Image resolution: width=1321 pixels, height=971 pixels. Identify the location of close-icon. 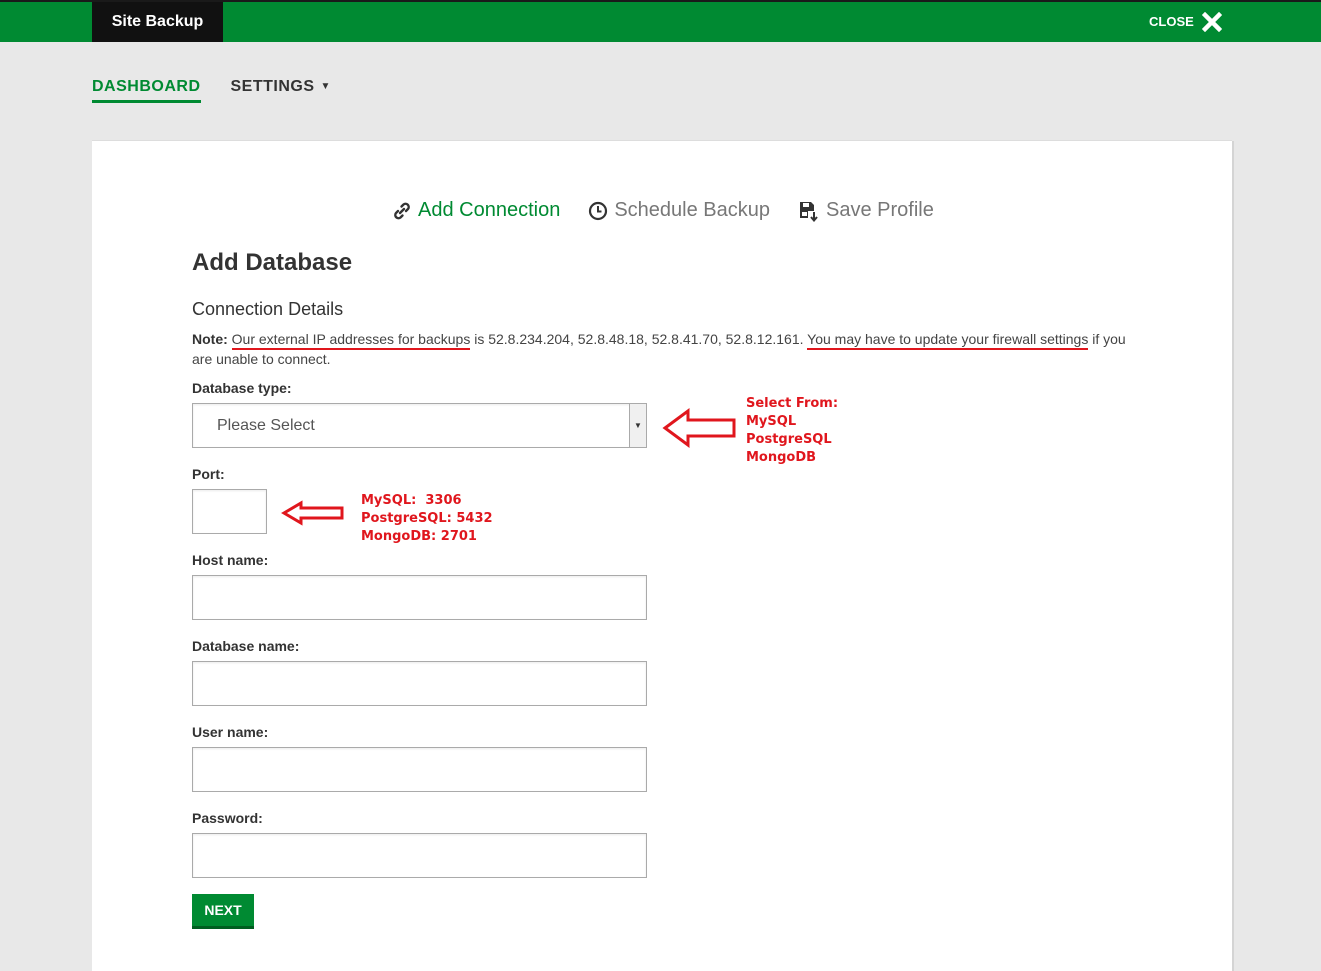
(1211, 22).